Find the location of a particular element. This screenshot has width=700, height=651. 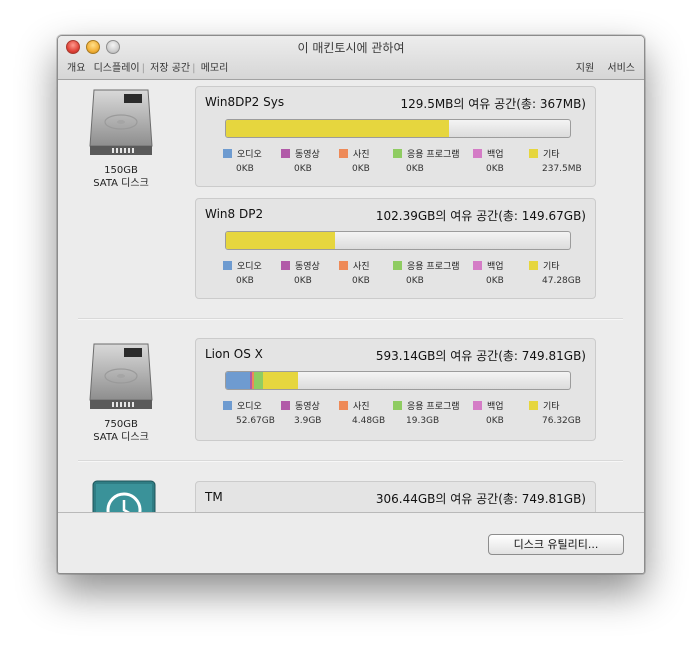

legend-item: 오디오 is located at coordinates (242, 405).